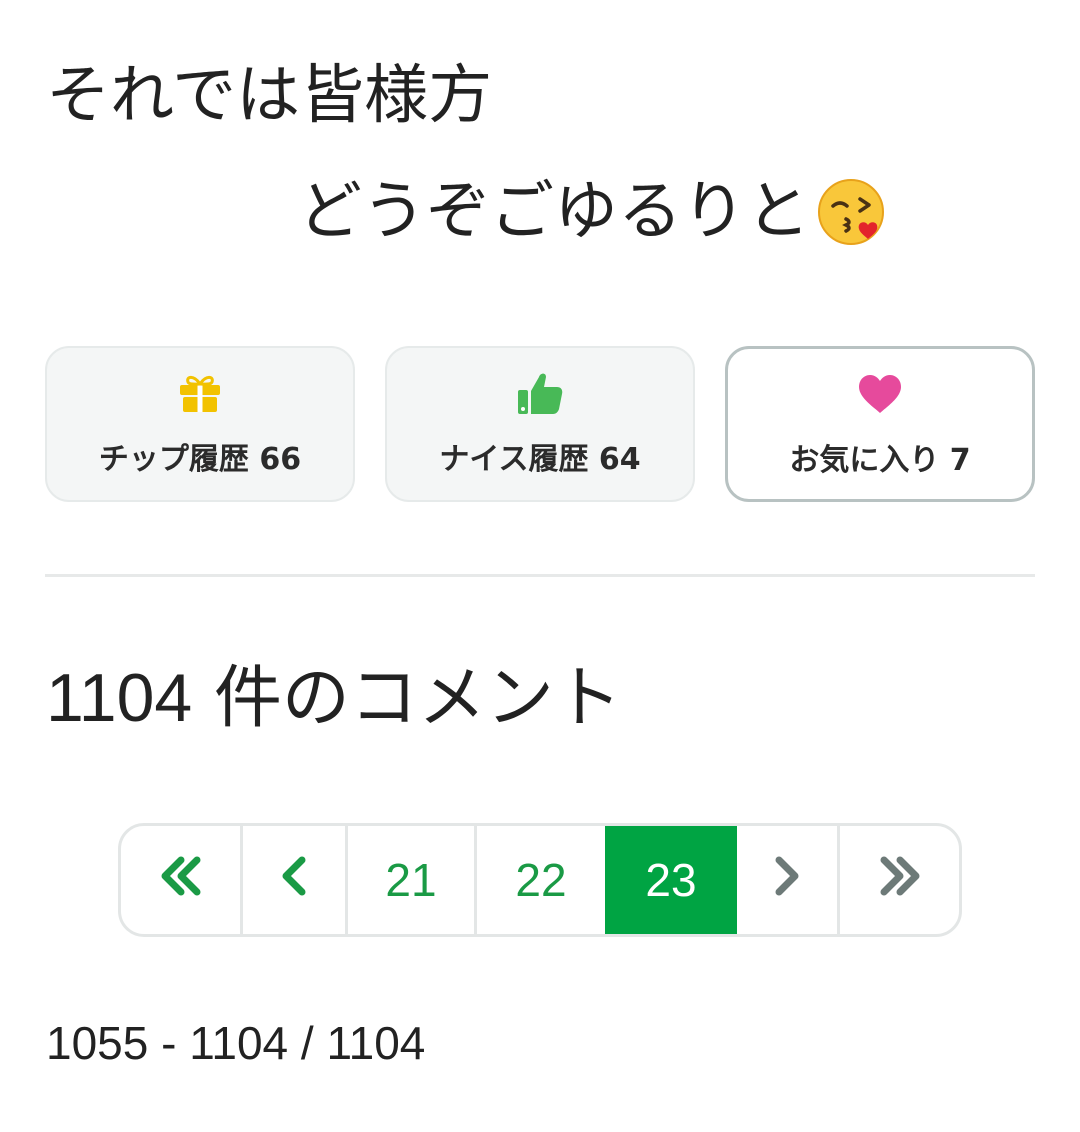 The image size is (1080, 1132). Describe the element at coordinates (200, 393) in the screenshot. I see `gift-icon` at that location.